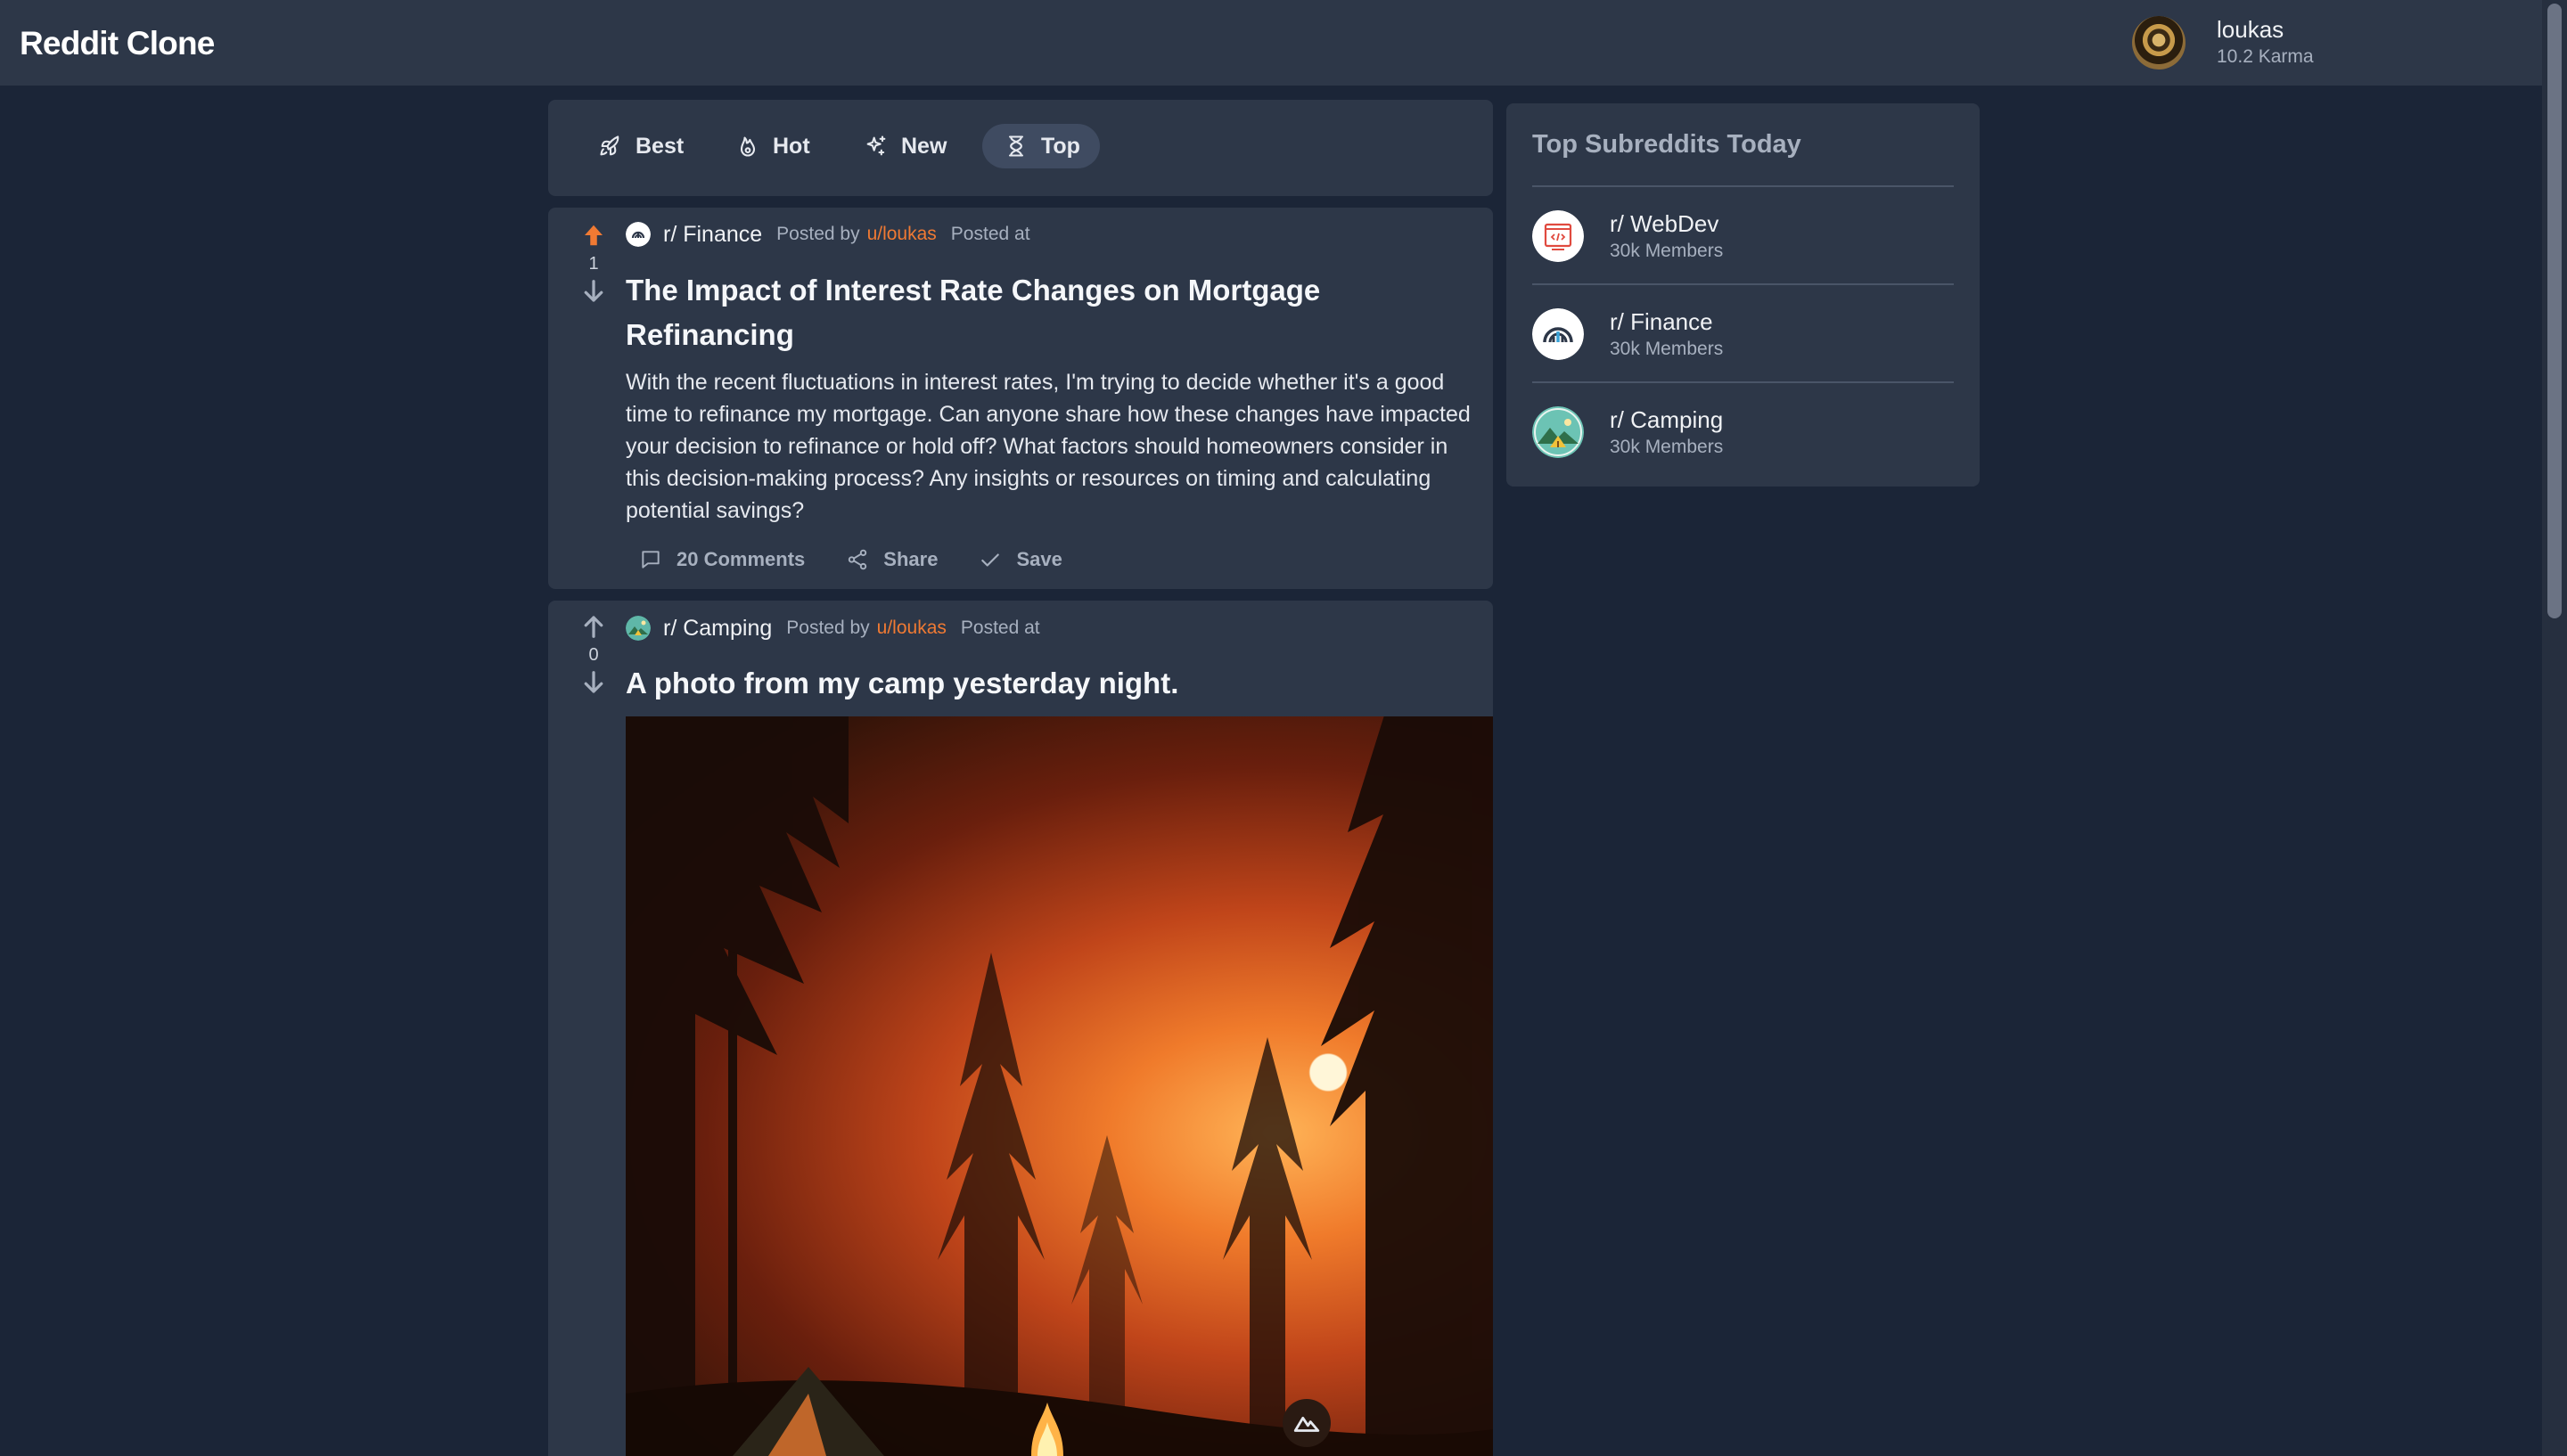 This screenshot has width=2567, height=1456. I want to click on vote-panel: 1, so click(594, 264).